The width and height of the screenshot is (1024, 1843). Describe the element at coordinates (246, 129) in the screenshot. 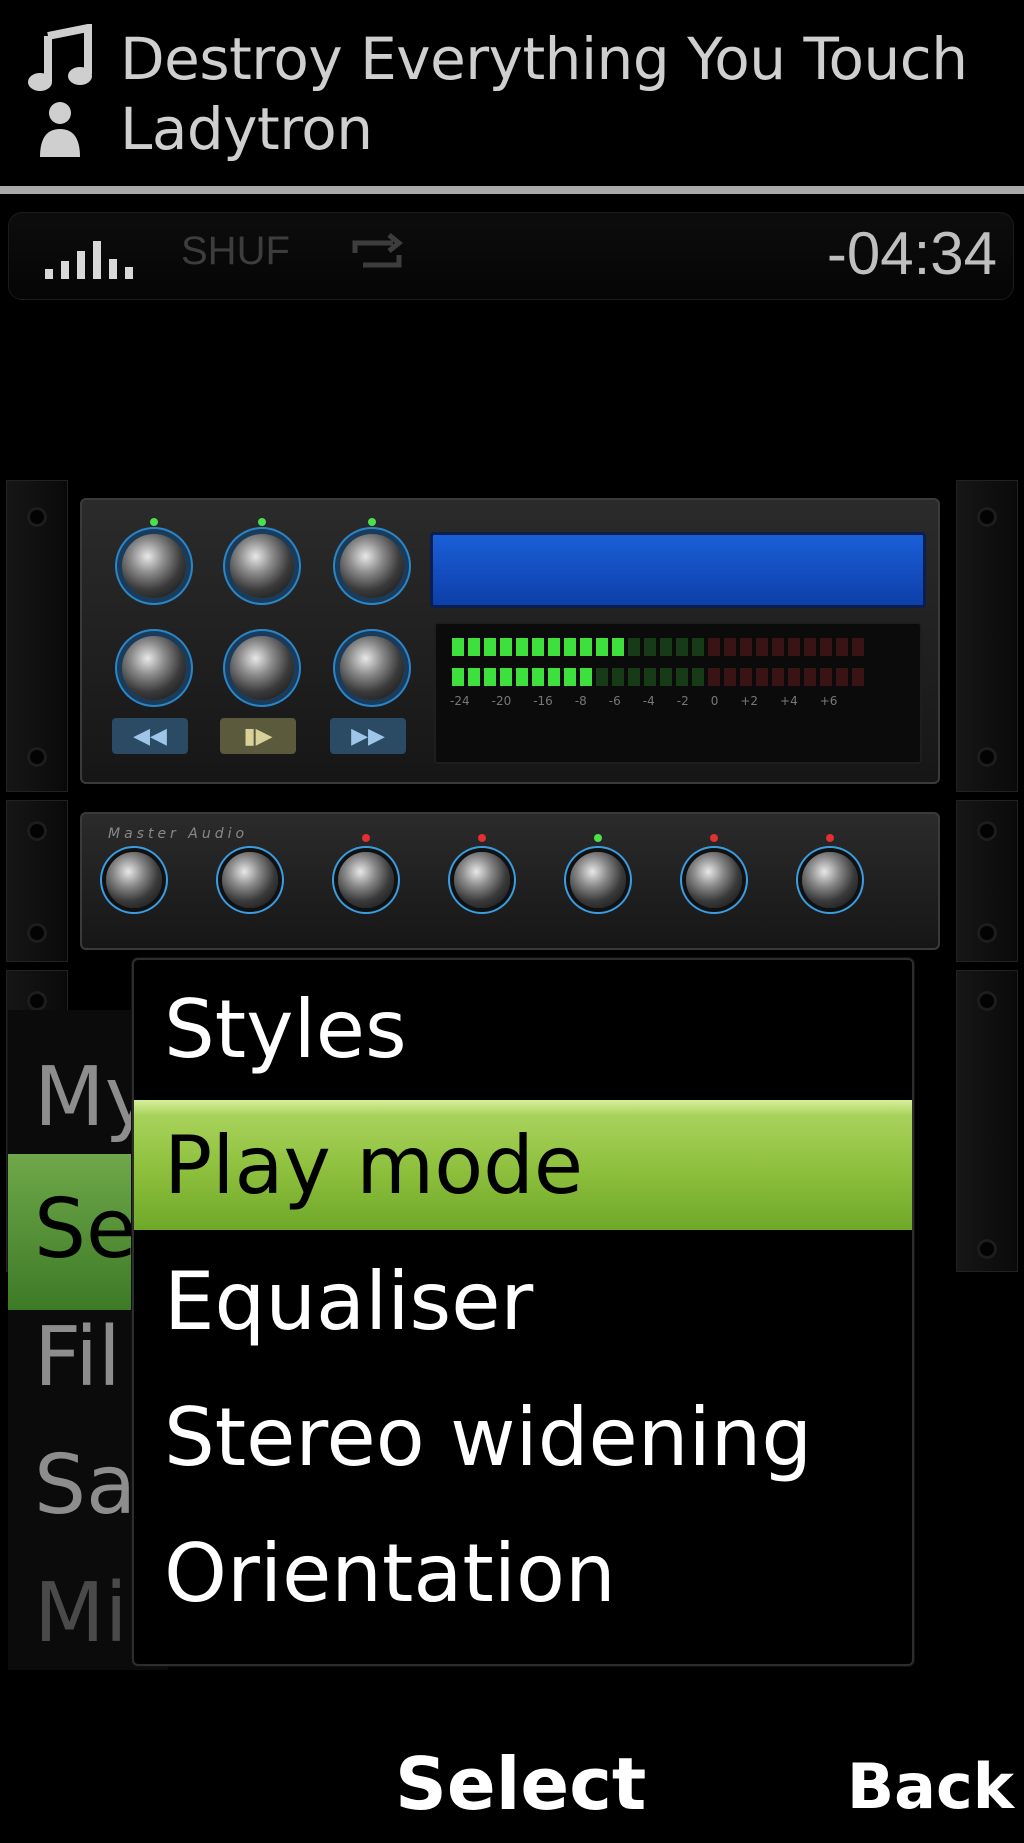

I see `artist-name: Ladytron` at that location.